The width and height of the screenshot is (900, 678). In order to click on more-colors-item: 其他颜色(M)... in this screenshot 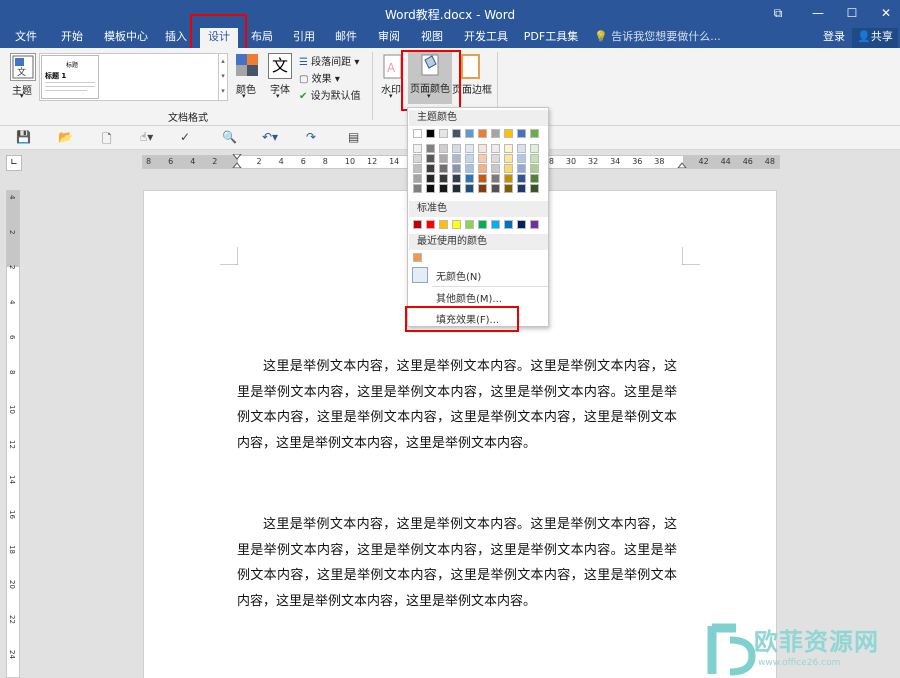, I will do `click(469, 297)`.